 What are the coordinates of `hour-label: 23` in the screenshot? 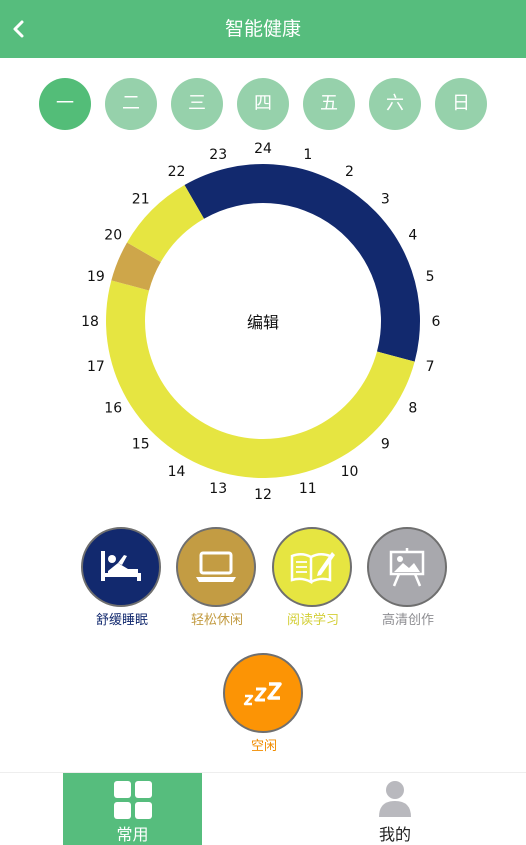 It's located at (218, 155).